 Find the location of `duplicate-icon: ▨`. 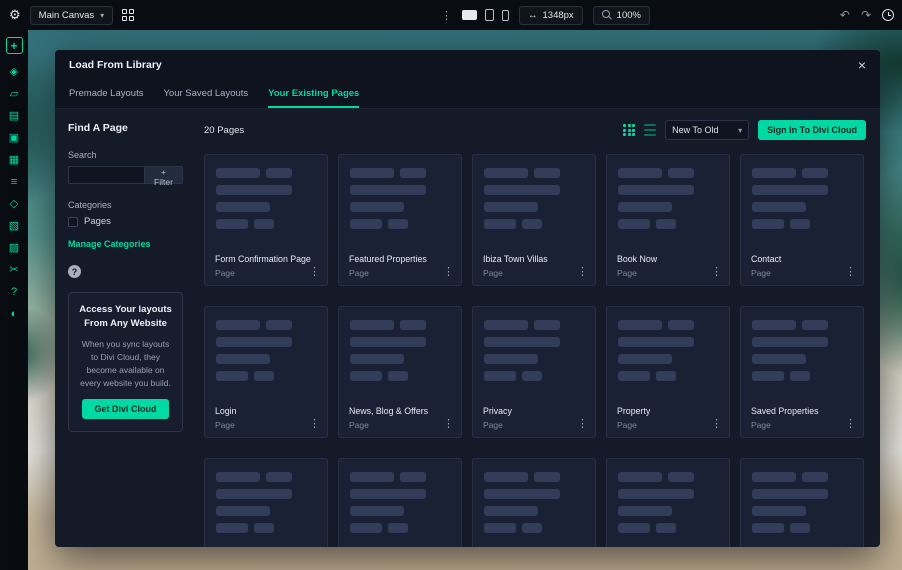

duplicate-icon: ▨ is located at coordinates (14, 247).